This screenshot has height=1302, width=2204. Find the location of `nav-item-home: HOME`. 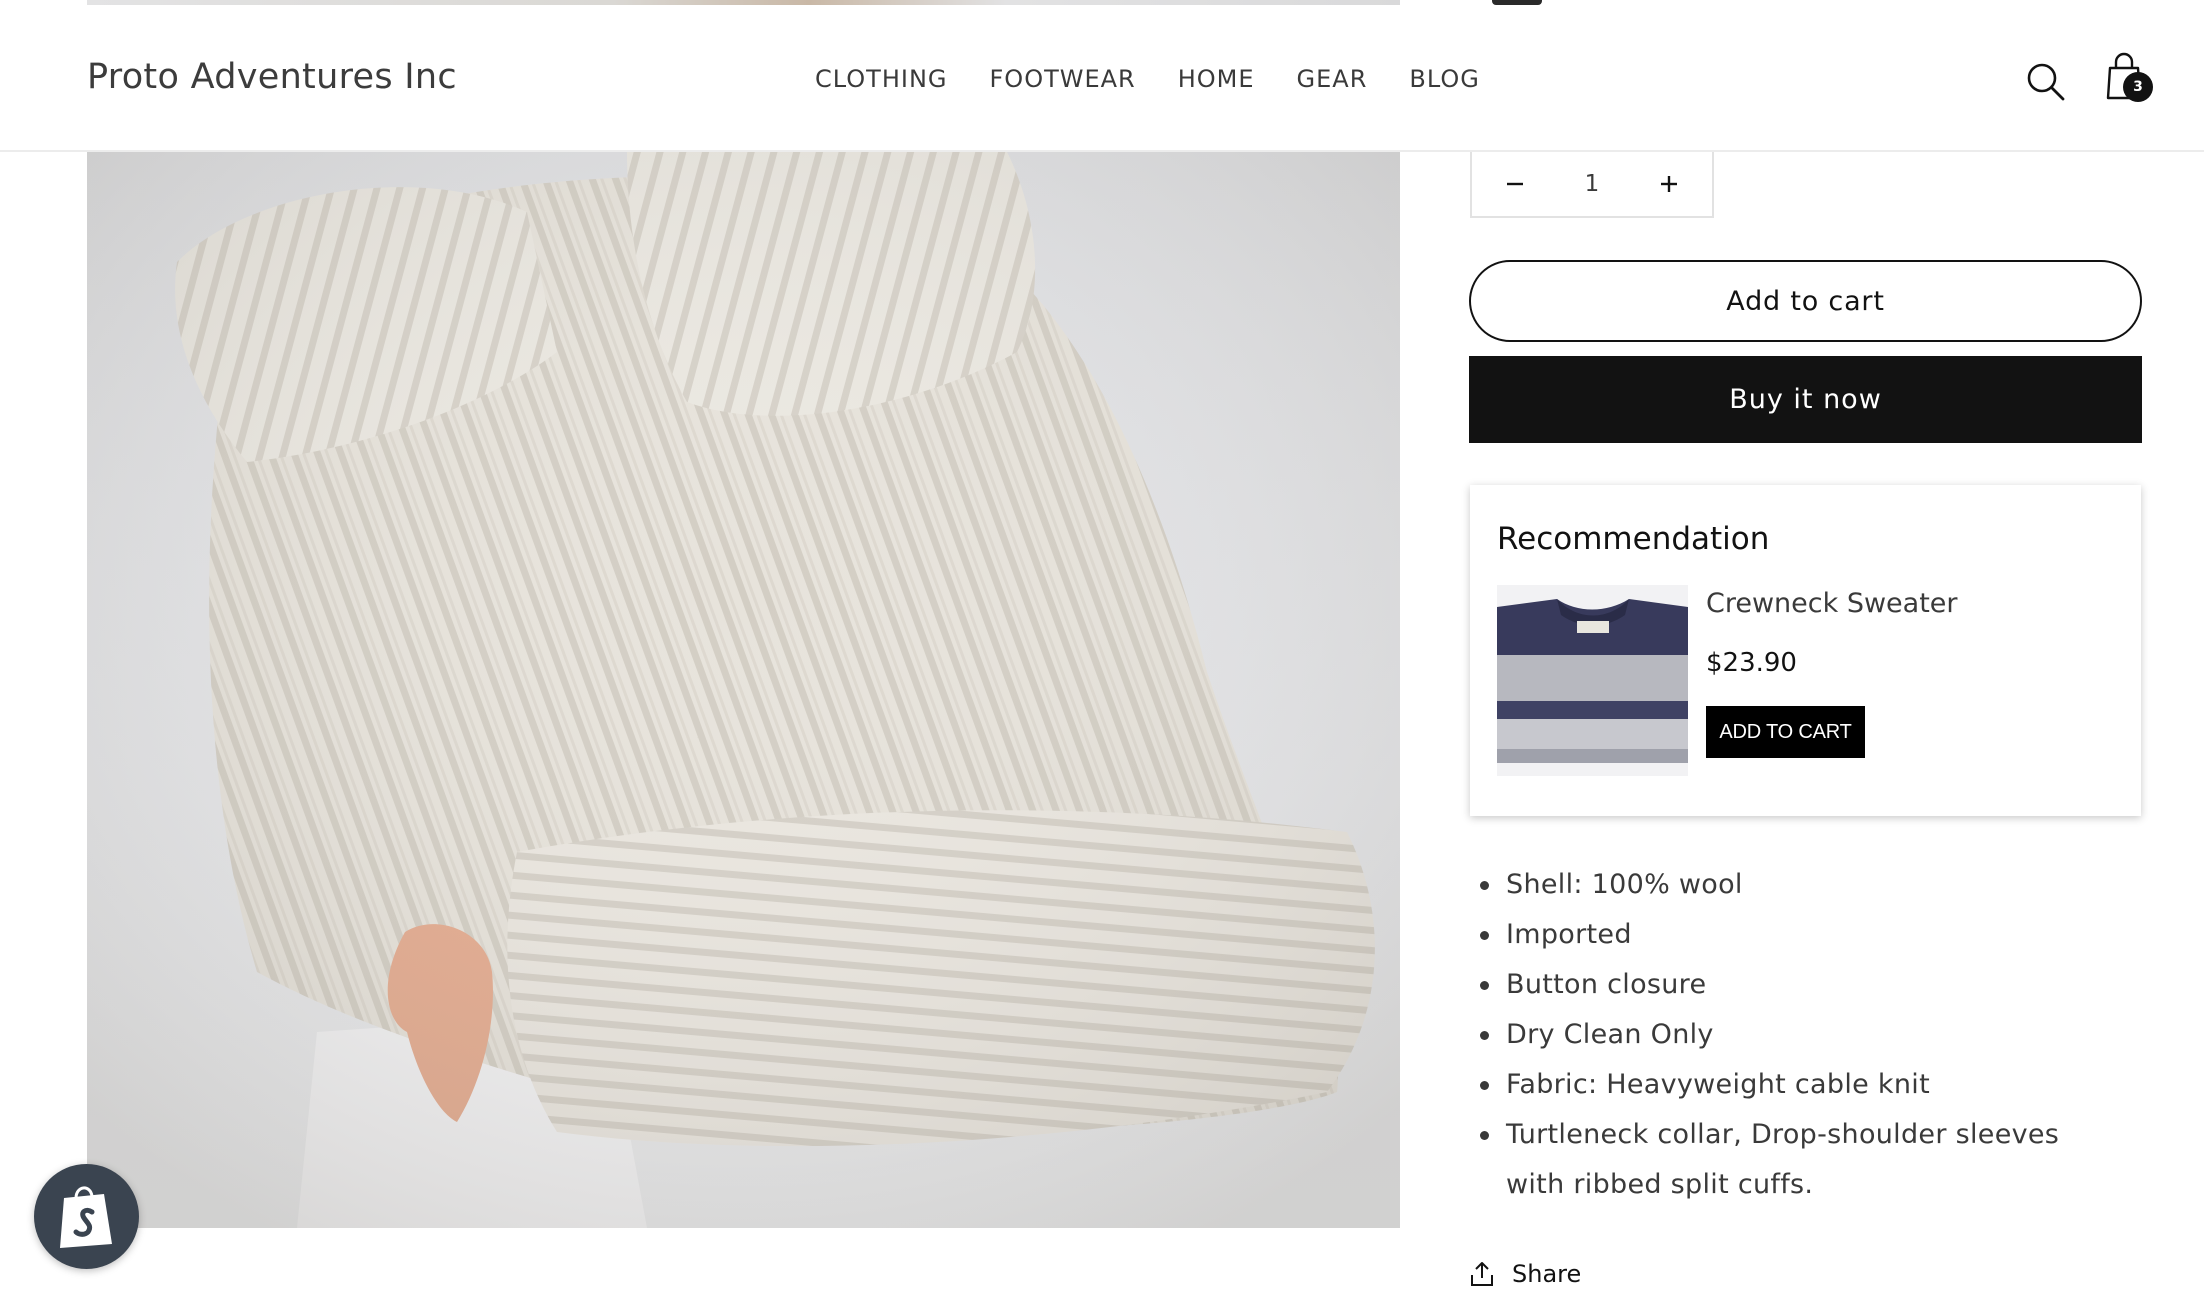

nav-item-home: HOME is located at coordinates (1216, 79).